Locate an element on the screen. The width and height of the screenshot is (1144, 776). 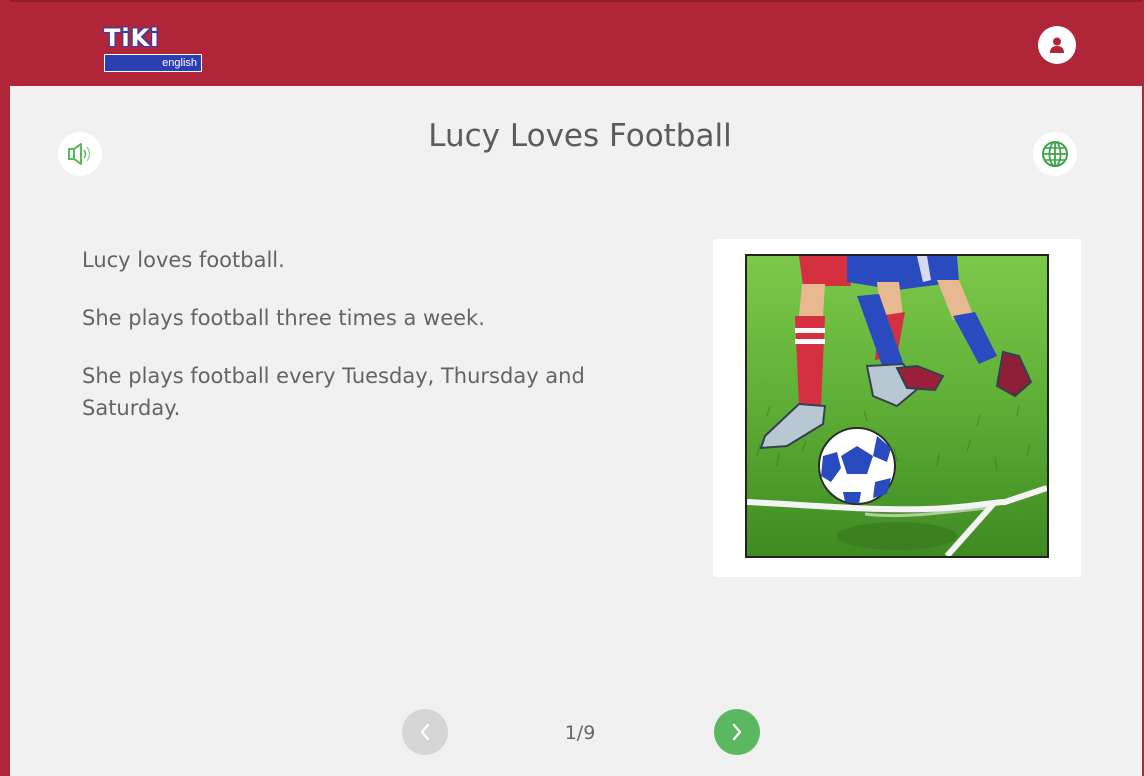
user-menu-button is located at coordinates (1057, 45).